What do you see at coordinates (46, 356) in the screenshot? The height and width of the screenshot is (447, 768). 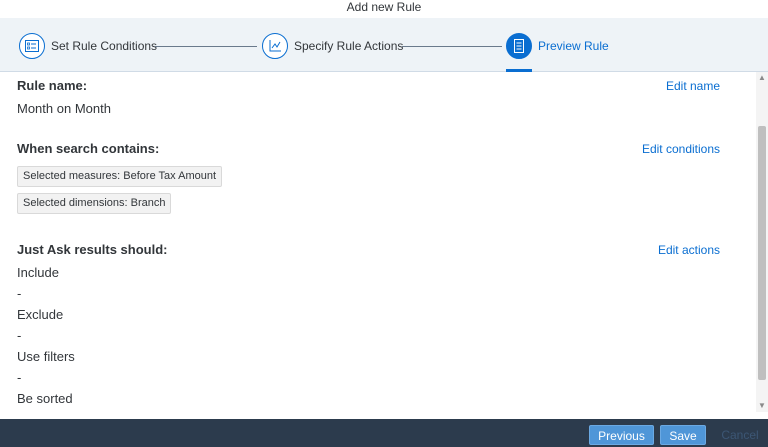 I see `filters-label: Use filters` at bounding box center [46, 356].